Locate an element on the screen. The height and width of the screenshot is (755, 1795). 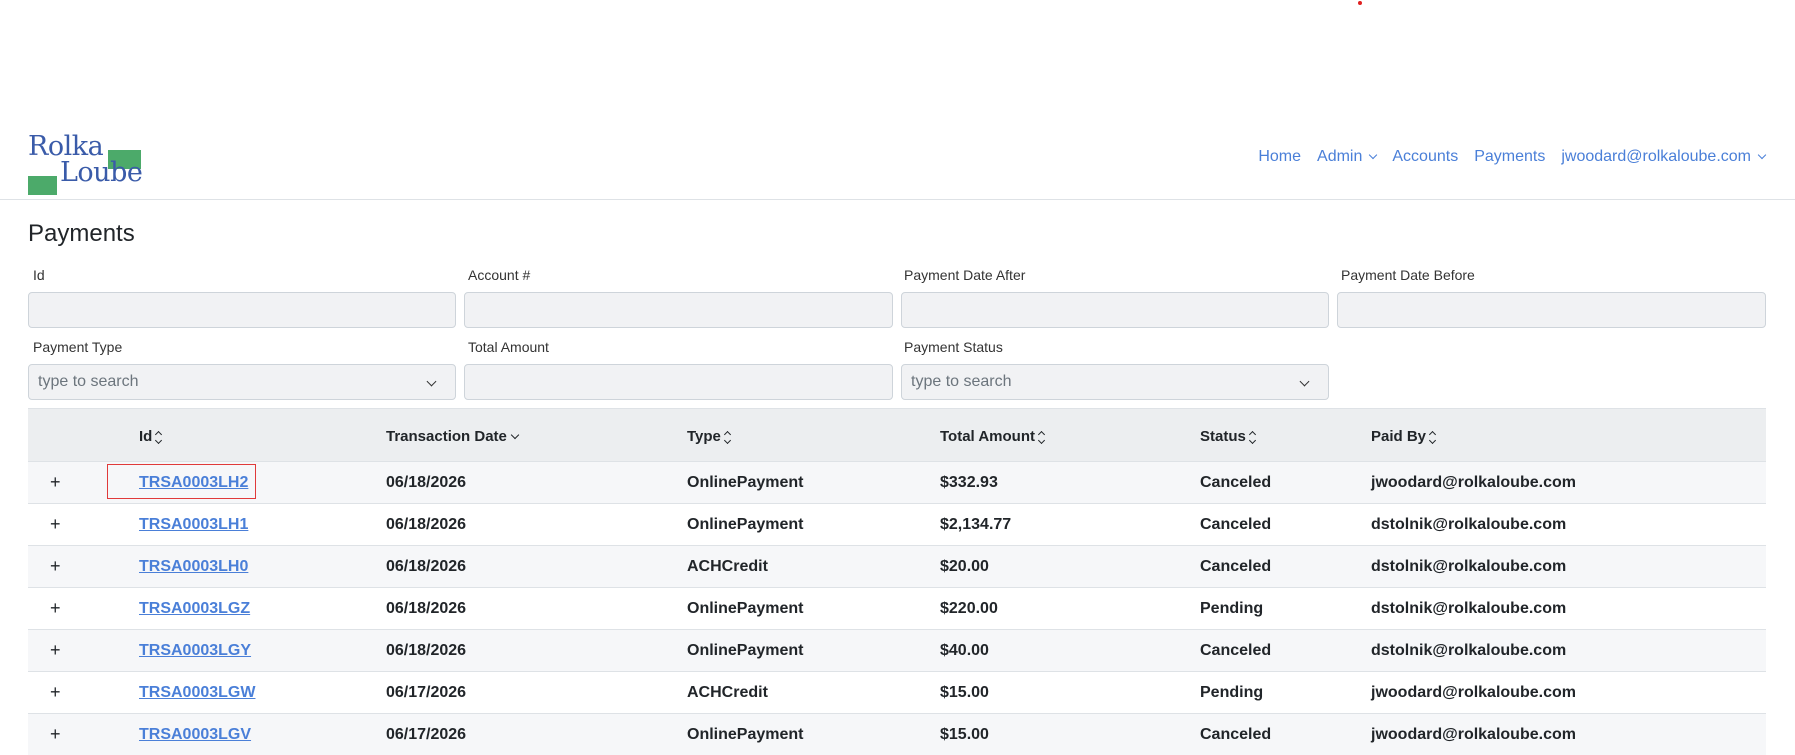
column-header-id: Id is located at coordinates (151, 436).